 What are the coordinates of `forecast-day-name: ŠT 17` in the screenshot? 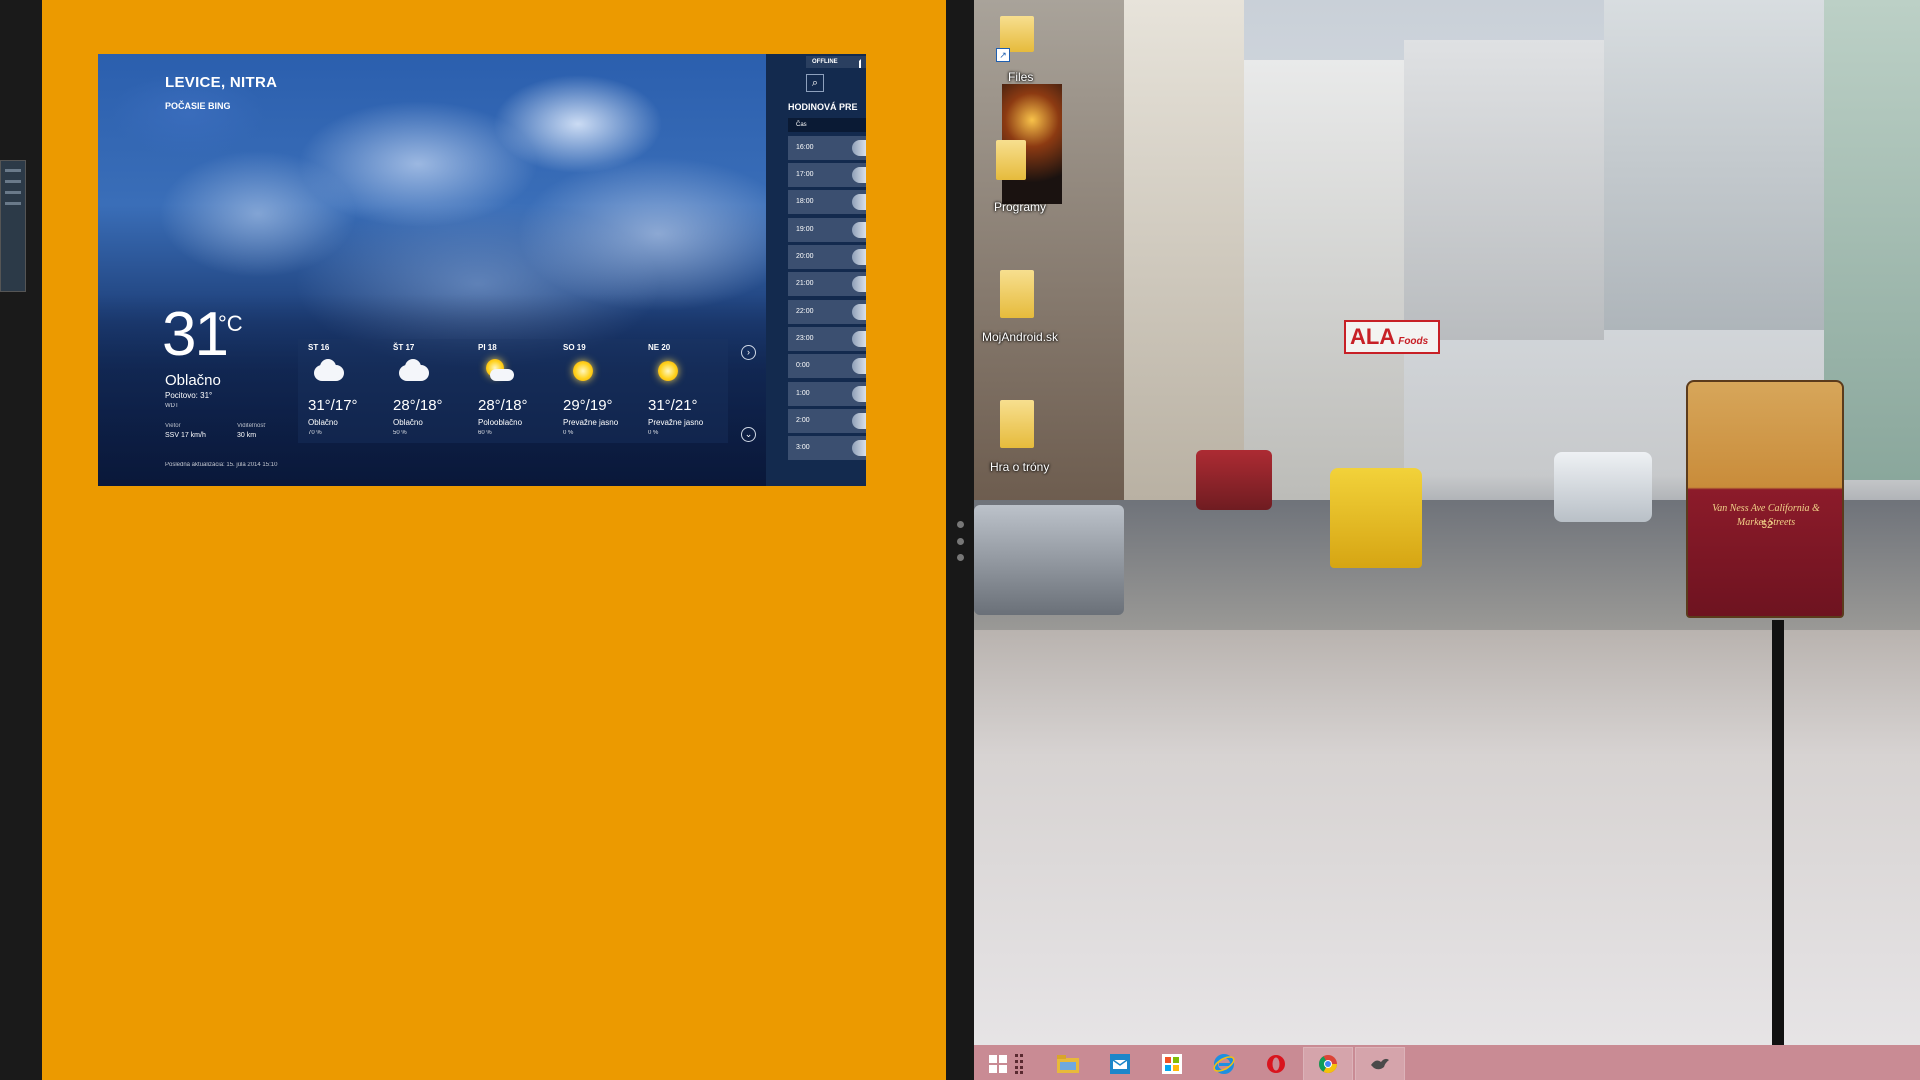 It's located at (404, 347).